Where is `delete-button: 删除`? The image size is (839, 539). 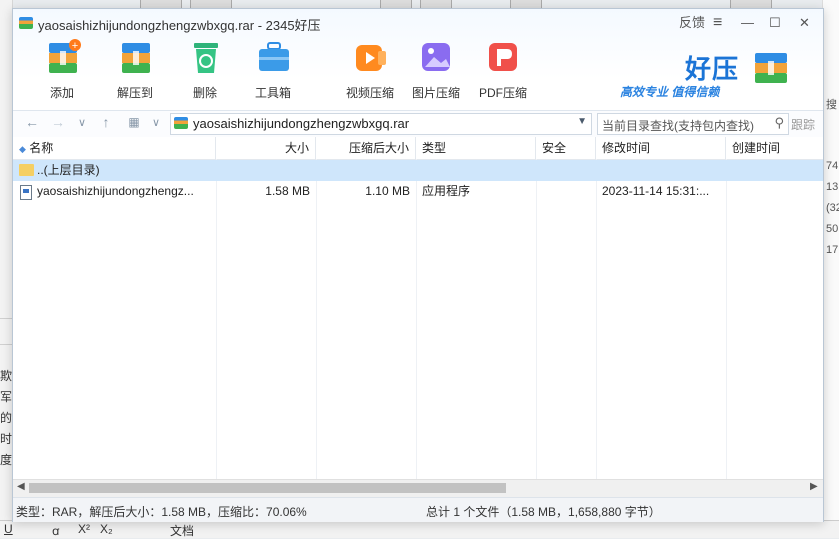 delete-button: 删除 is located at coordinates (205, 72).